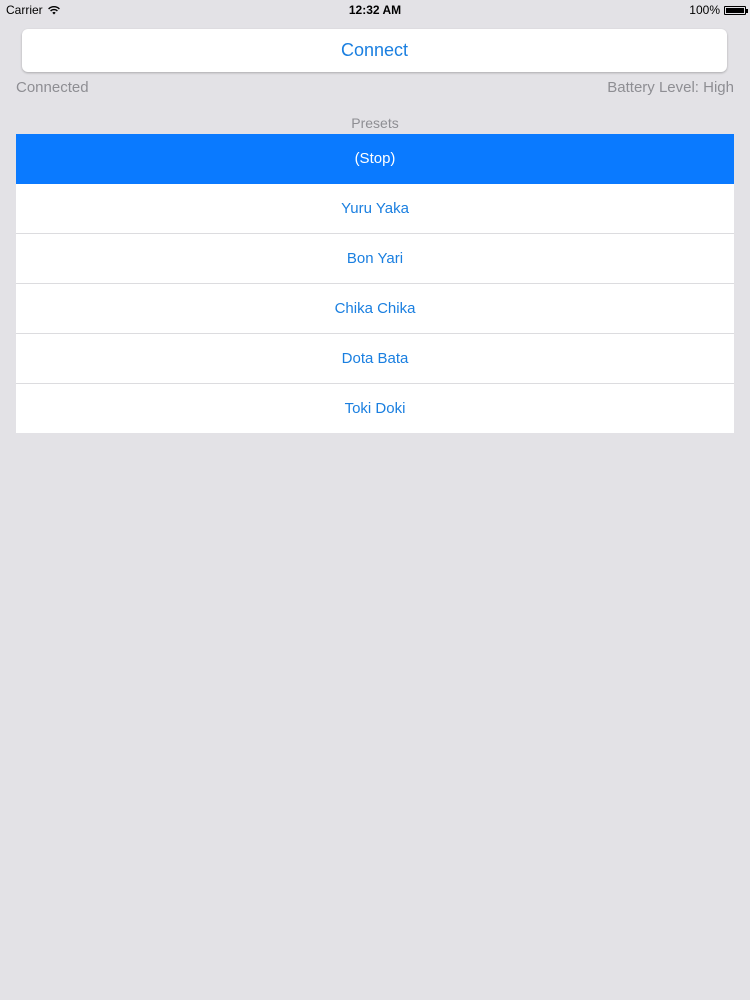  I want to click on preset-row-bon-yari: Bon Yari, so click(375, 259).